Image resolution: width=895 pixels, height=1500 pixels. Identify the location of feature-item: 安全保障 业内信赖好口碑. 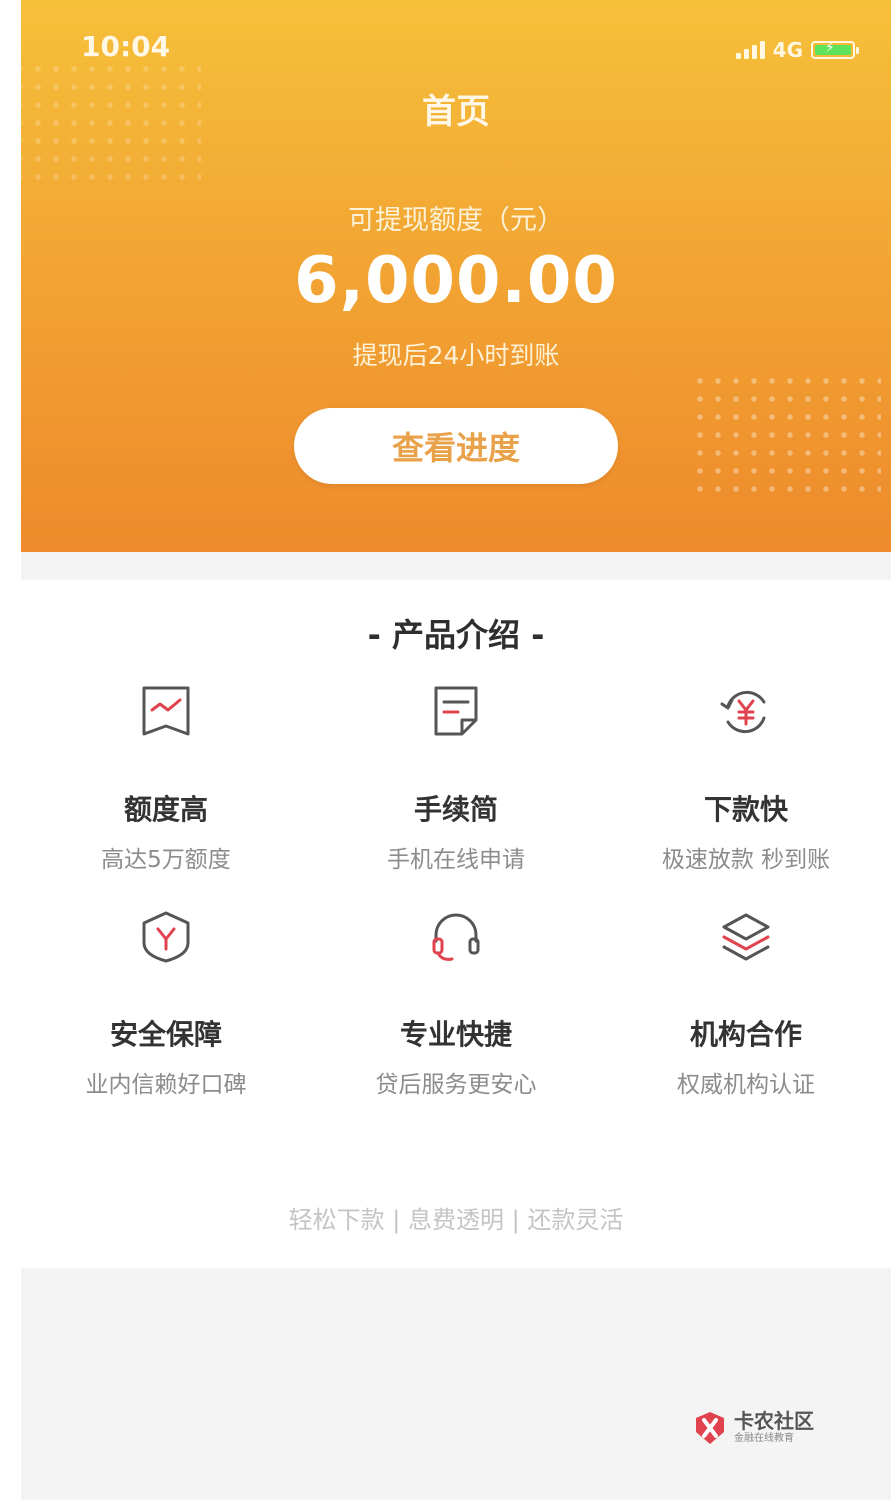
(166, 1004).